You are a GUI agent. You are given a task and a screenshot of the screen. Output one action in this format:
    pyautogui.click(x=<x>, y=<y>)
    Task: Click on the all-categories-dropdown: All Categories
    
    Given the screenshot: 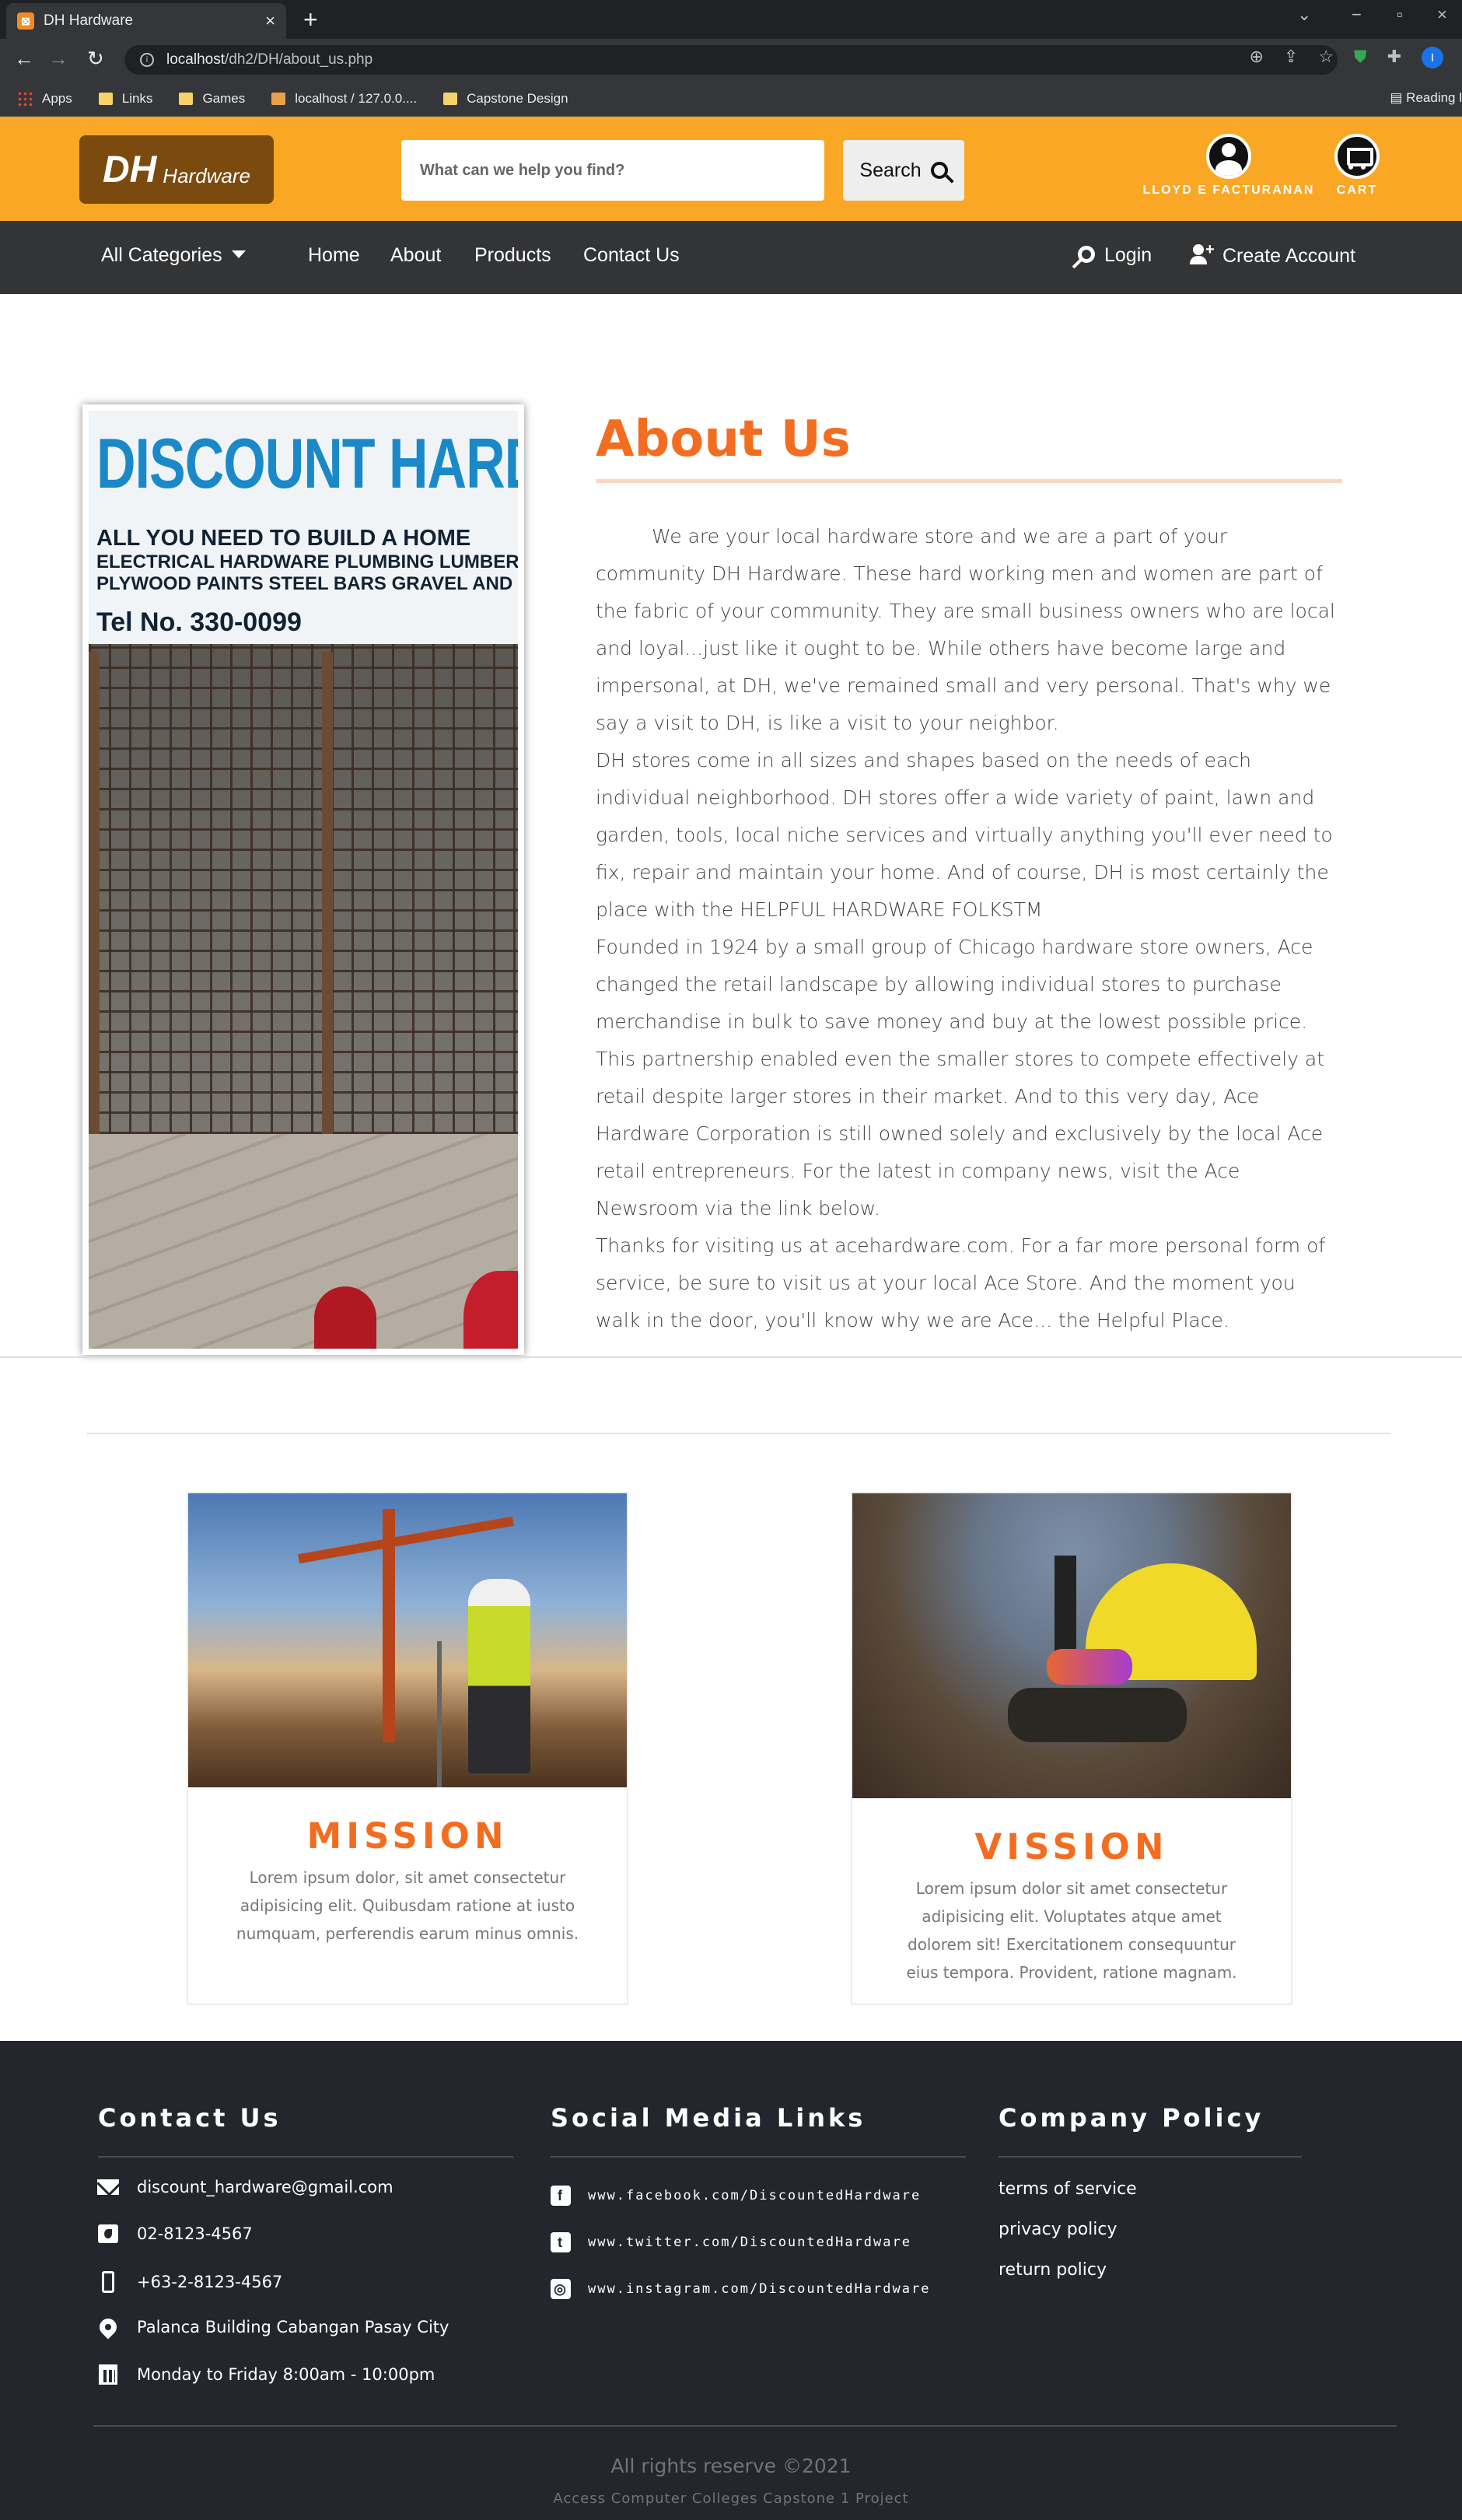 What is the action you would take?
    pyautogui.click(x=173, y=255)
    